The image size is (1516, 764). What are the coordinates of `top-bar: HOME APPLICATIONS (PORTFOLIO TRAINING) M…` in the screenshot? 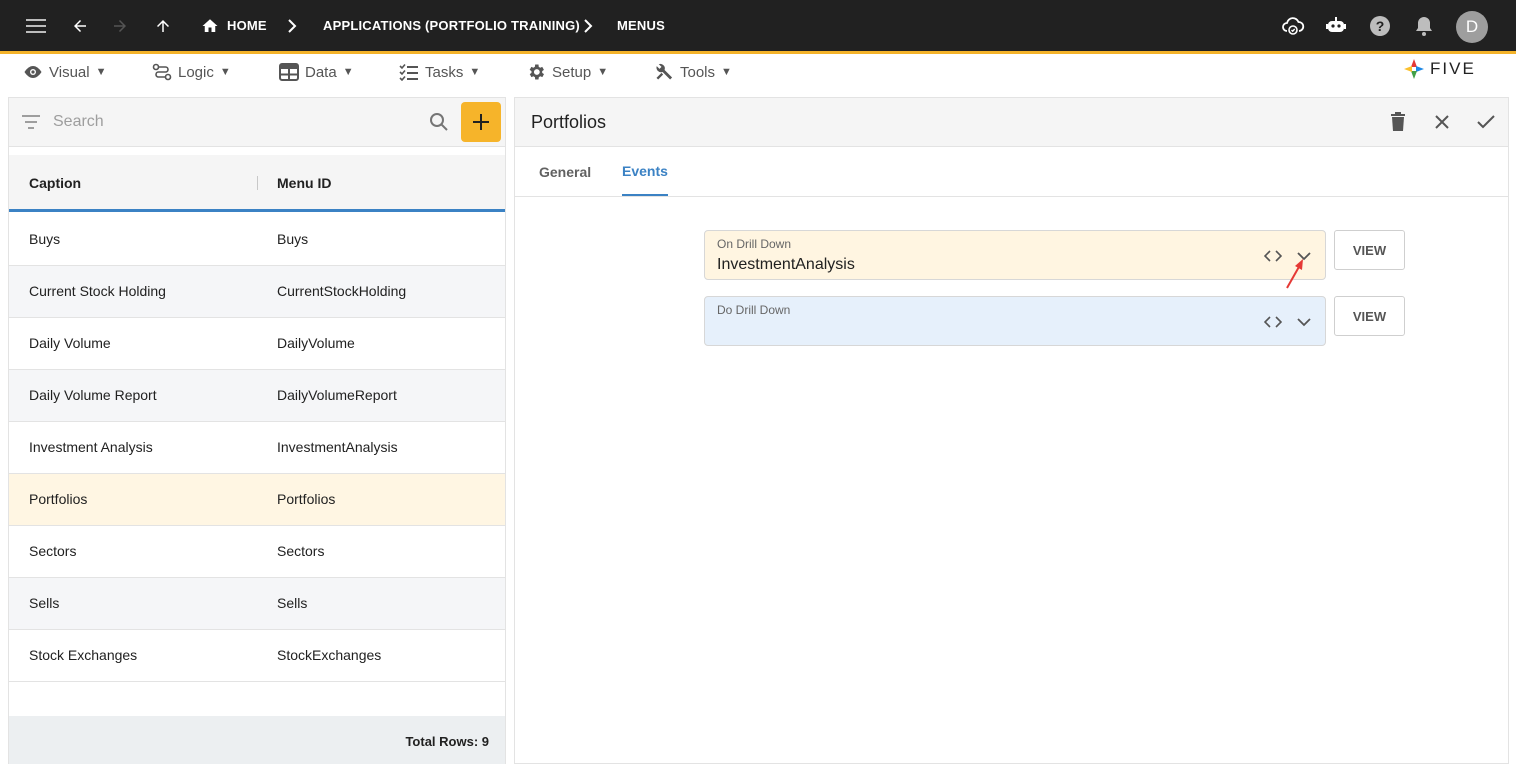 It's located at (758, 27).